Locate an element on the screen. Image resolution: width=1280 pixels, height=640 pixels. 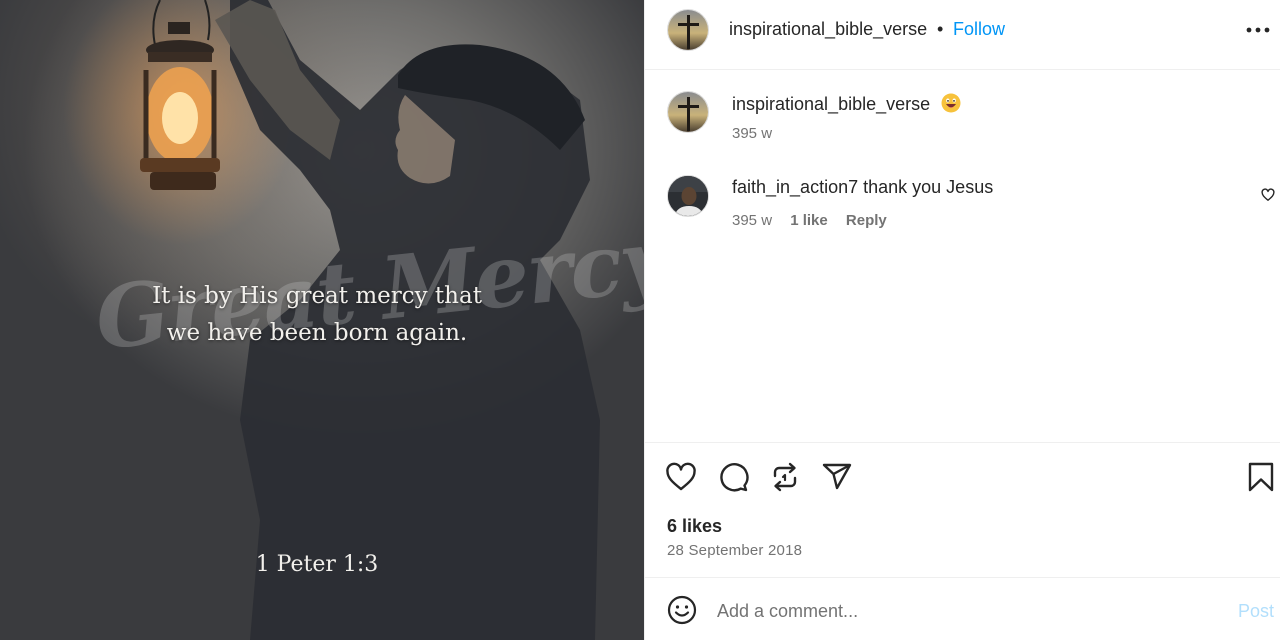
comment-bubble-icon is located at coordinates (733, 477).